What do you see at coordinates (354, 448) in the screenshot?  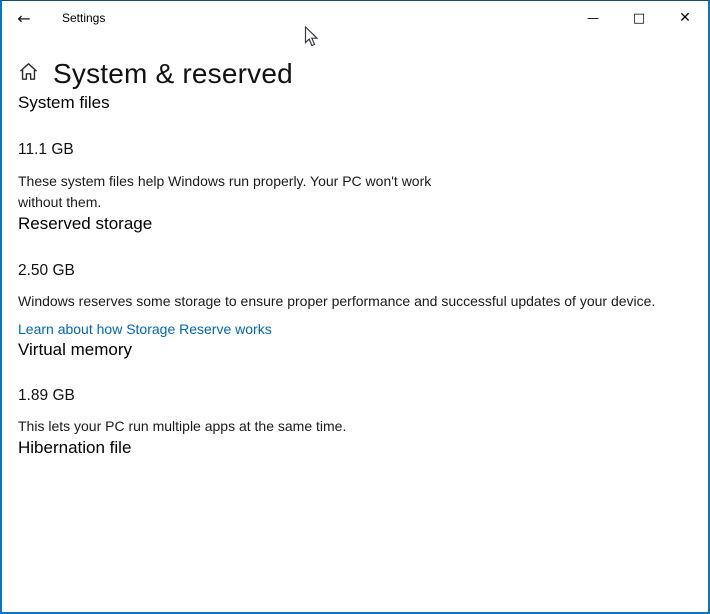 I see `section-hibernation-file: Hibernation file` at bounding box center [354, 448].